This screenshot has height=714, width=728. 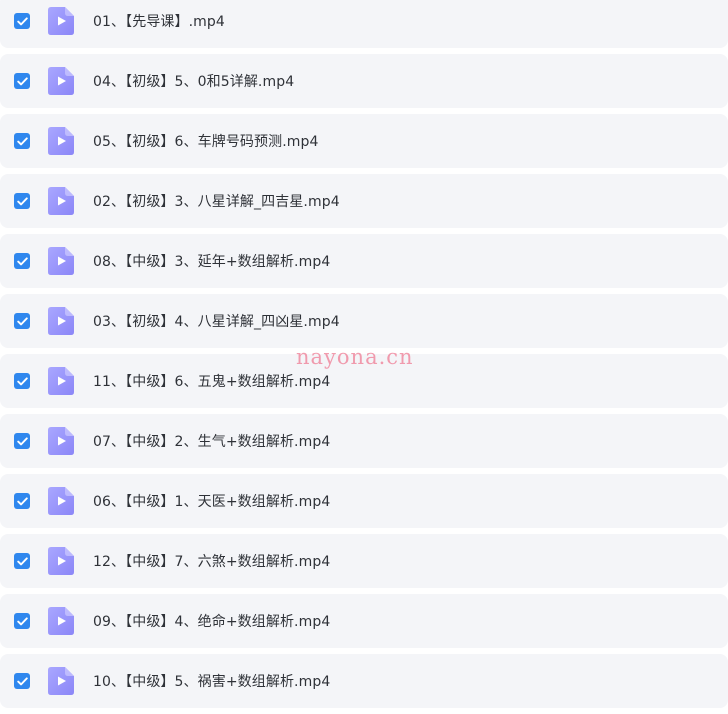 What do you see at coordinates (364, 621) in the screenshot?
I see `file-row: 09、【中级】4、绝命+数组解析.mp4` at bounding box center [364, 621].